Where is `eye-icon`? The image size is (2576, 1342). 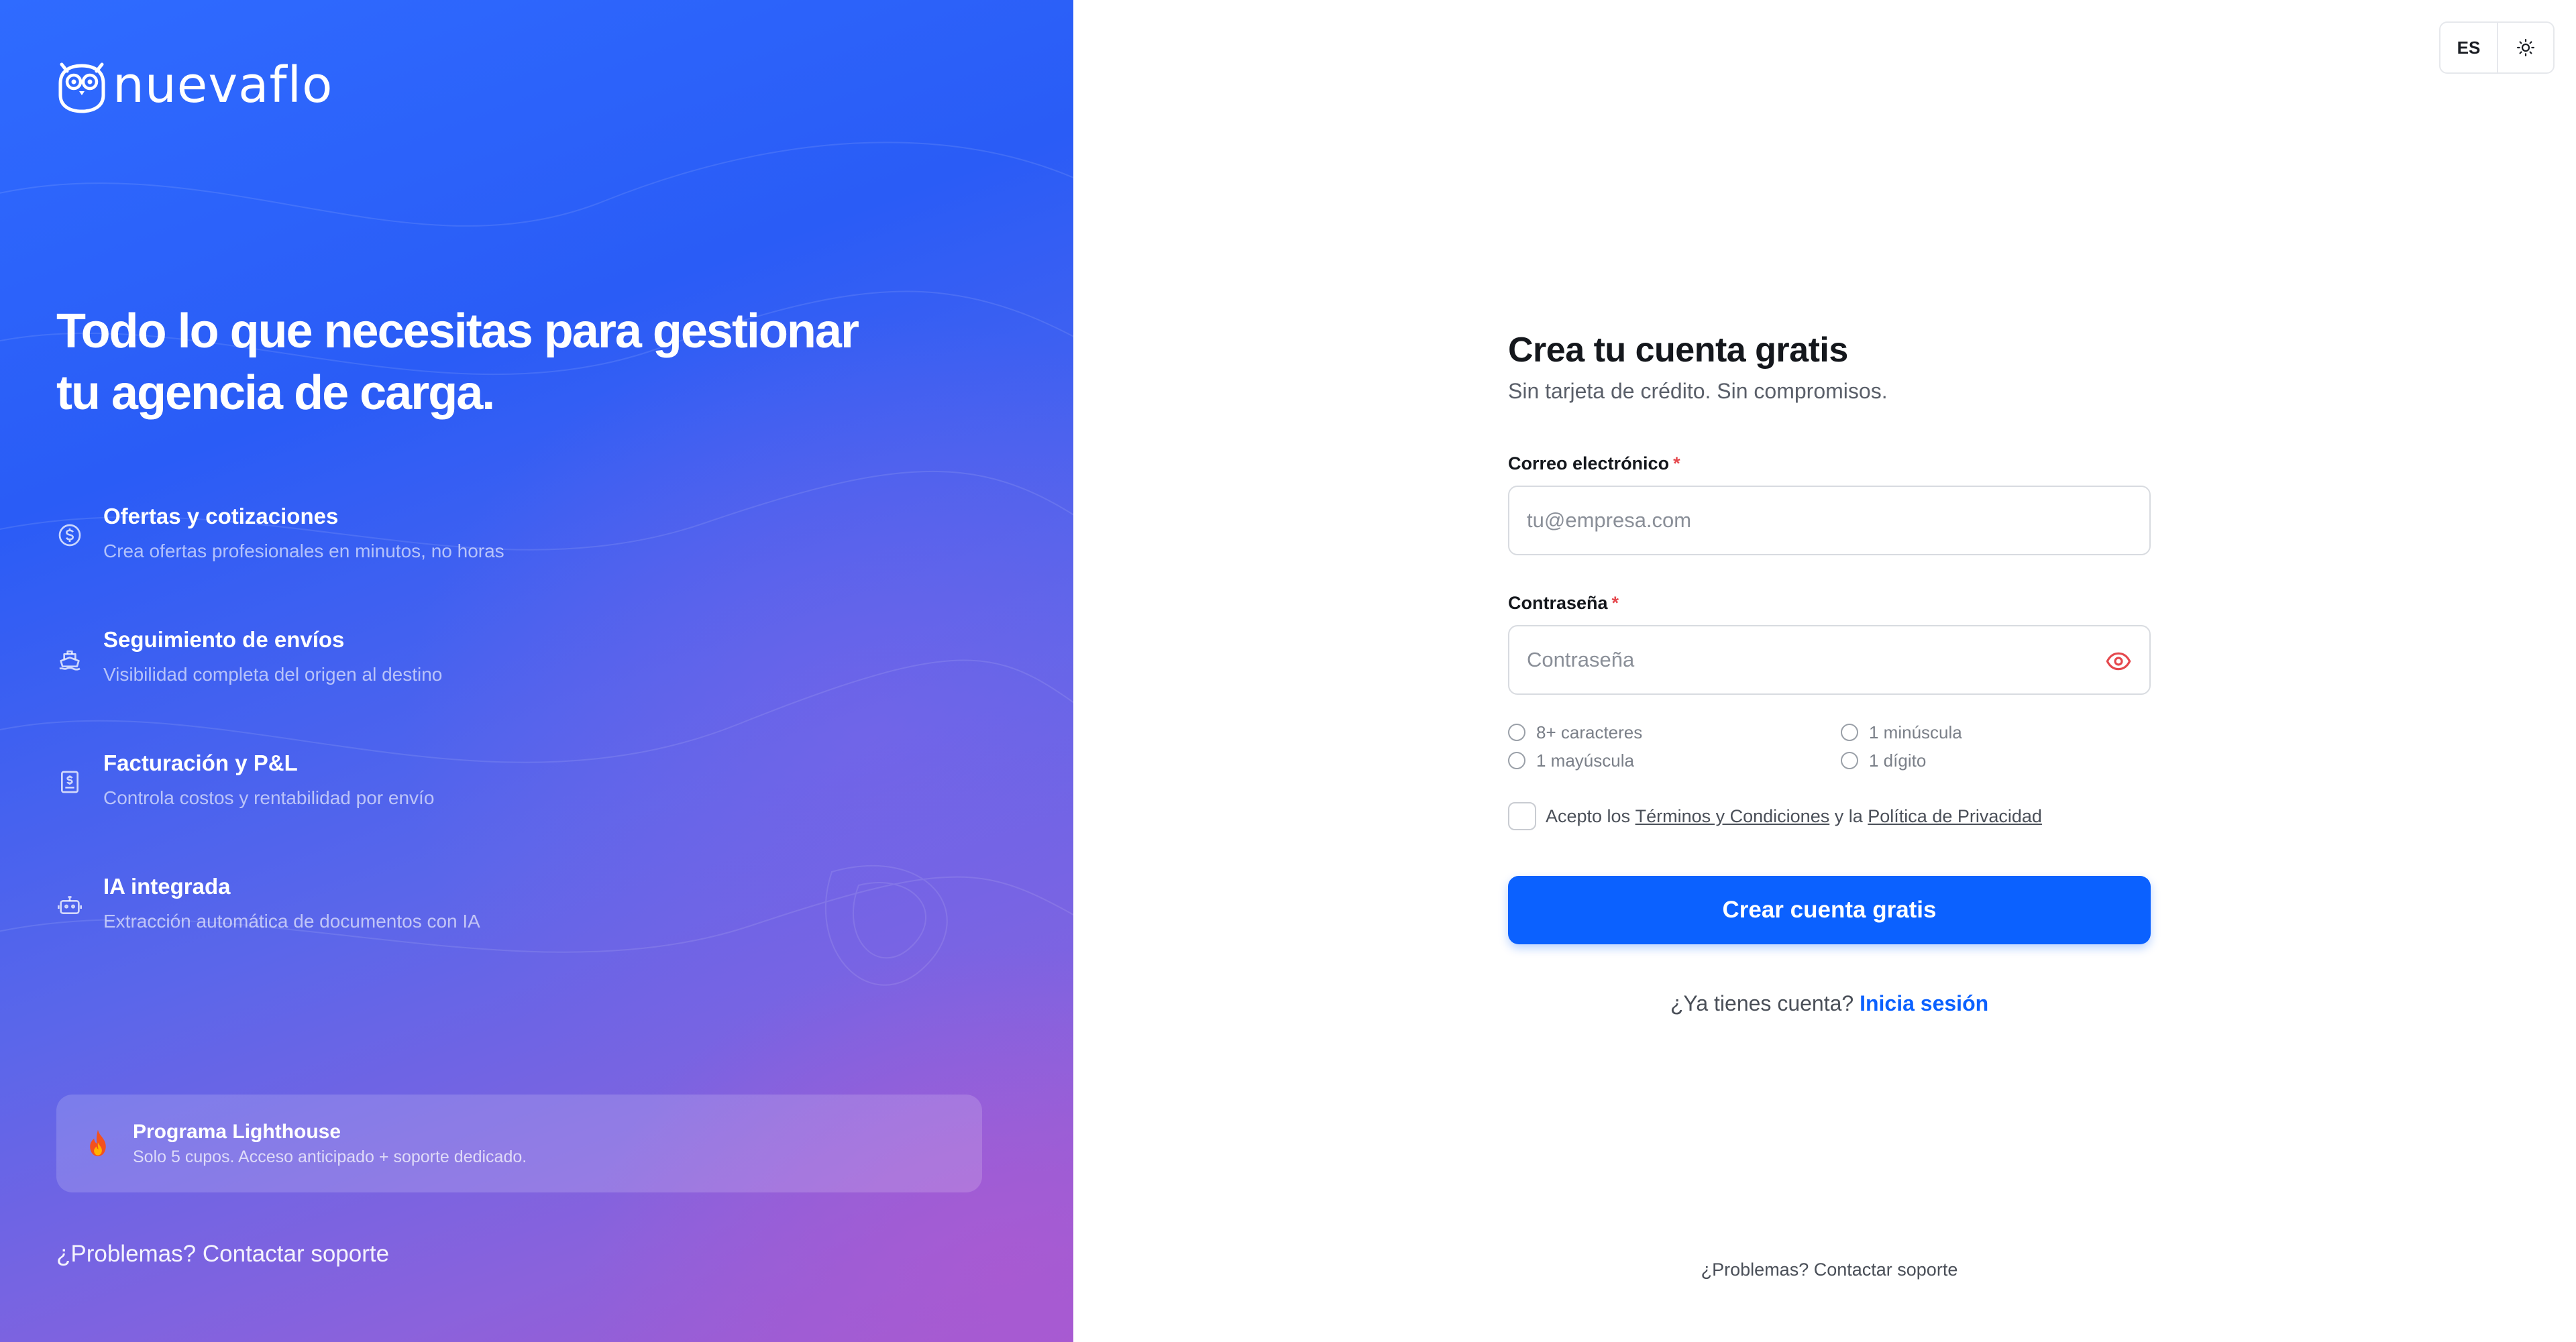 eye-icon is located at coordinates (2118, 661).